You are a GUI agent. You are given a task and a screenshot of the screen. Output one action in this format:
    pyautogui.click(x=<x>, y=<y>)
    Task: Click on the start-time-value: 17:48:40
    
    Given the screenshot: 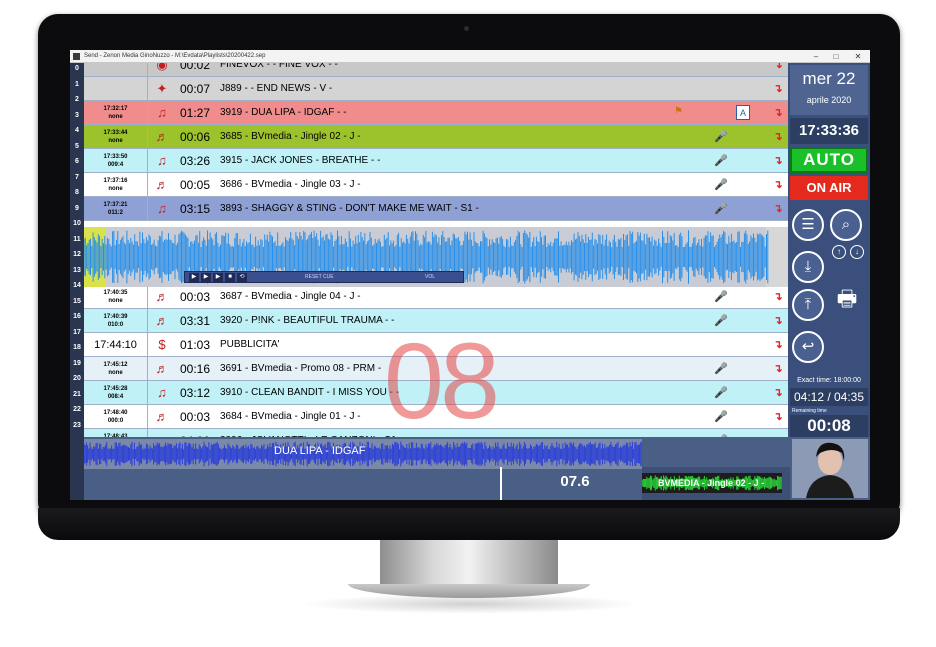 What is the action you would take?
    pyautogui.click(x=115, y=413)
    